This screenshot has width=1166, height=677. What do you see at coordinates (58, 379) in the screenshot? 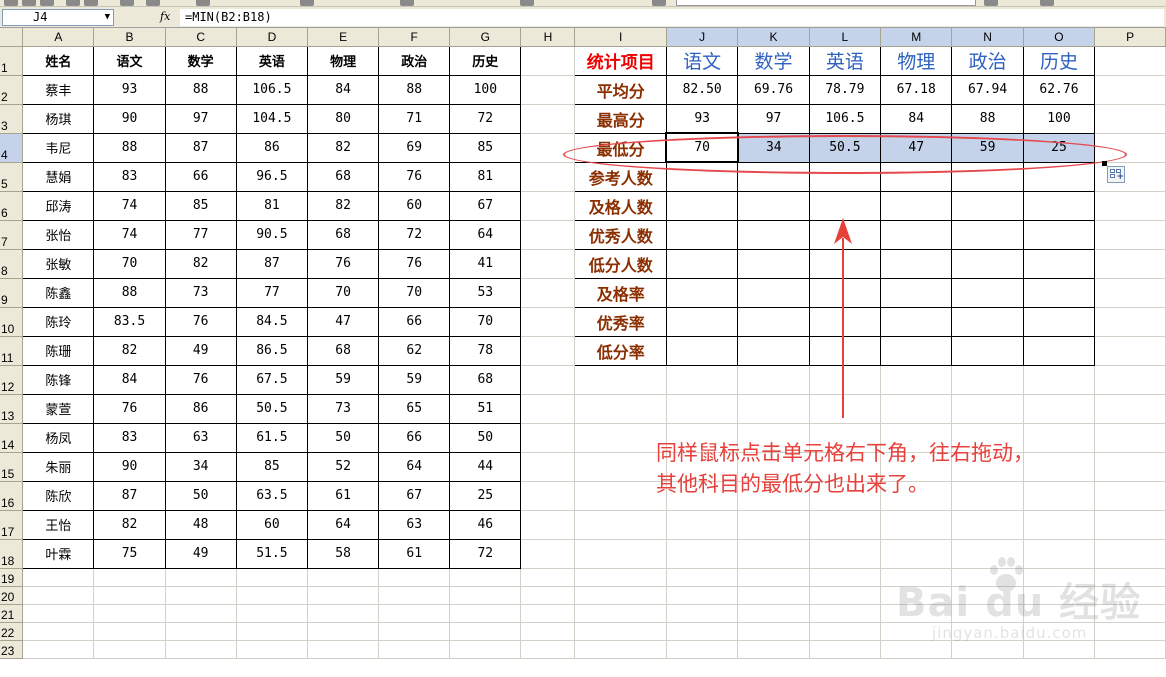
I see `name-cell: 陈锋` at bounding box center [58, 379].